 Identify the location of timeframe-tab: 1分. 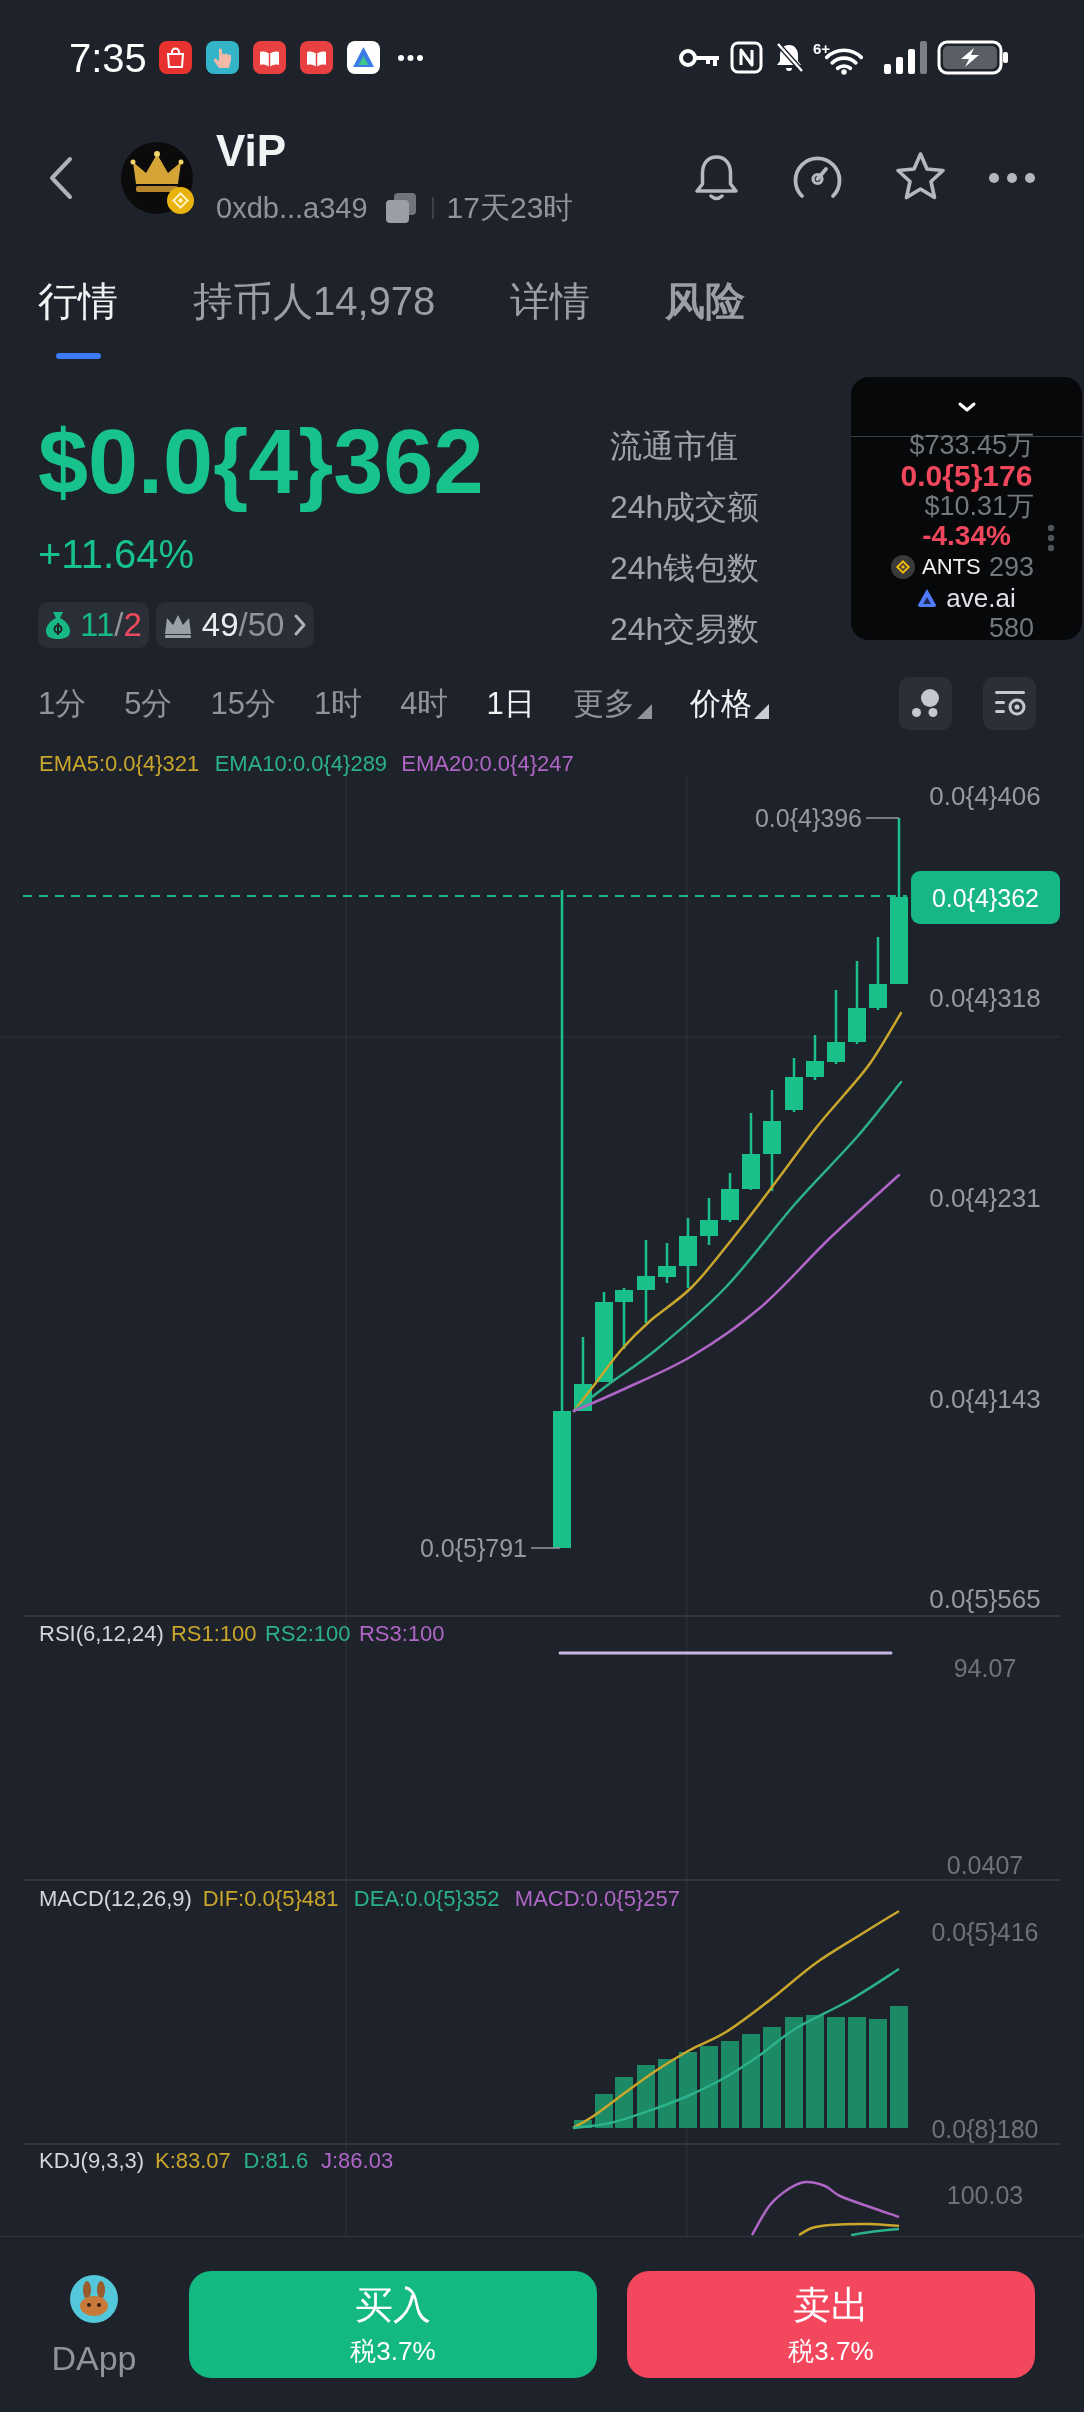
(62, 703).